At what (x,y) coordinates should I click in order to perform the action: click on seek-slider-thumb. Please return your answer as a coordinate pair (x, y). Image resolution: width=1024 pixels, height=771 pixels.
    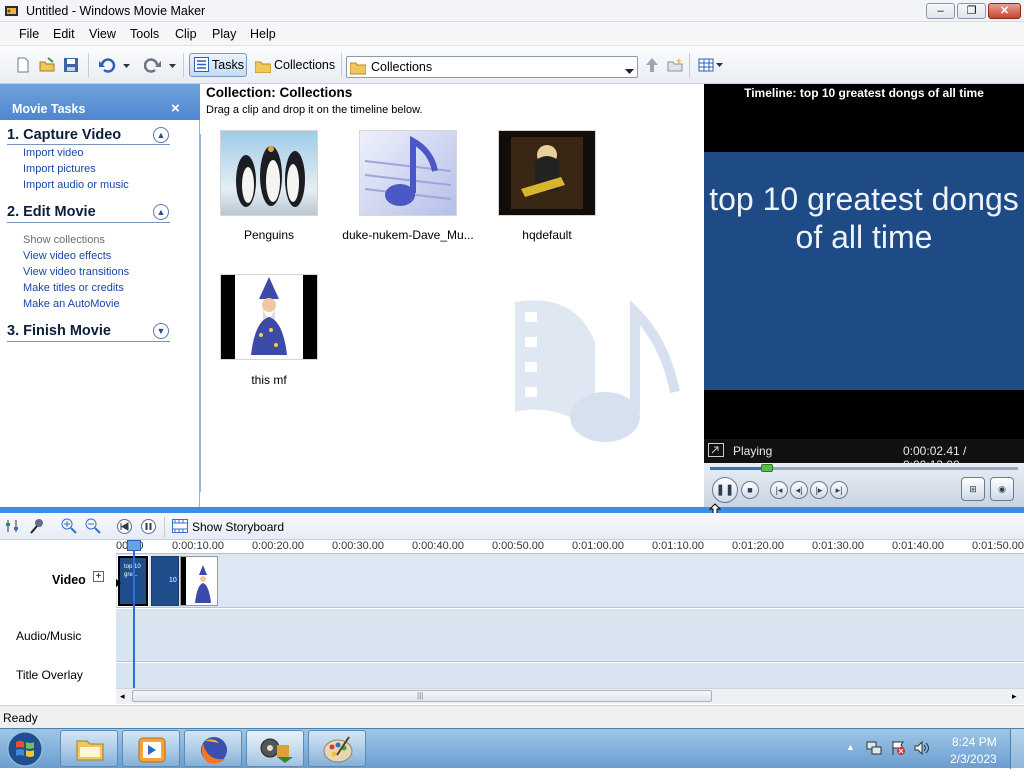
    Looking at the image, I should click on (766, 468).